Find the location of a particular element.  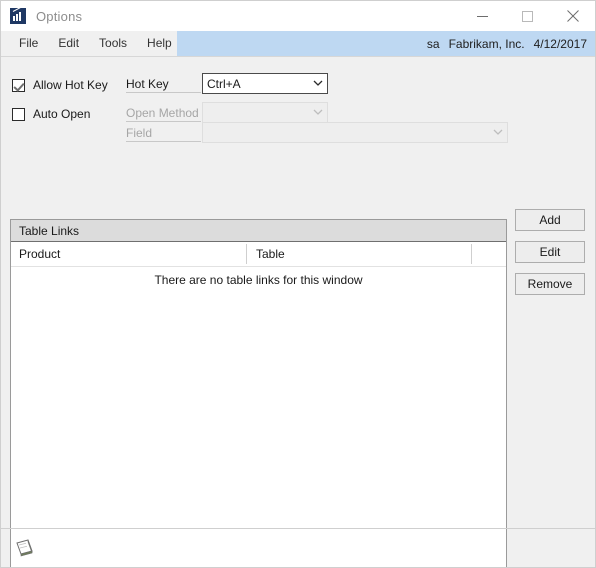

hot-key-value: Ctrl+A is located at coordinates (224, 83).